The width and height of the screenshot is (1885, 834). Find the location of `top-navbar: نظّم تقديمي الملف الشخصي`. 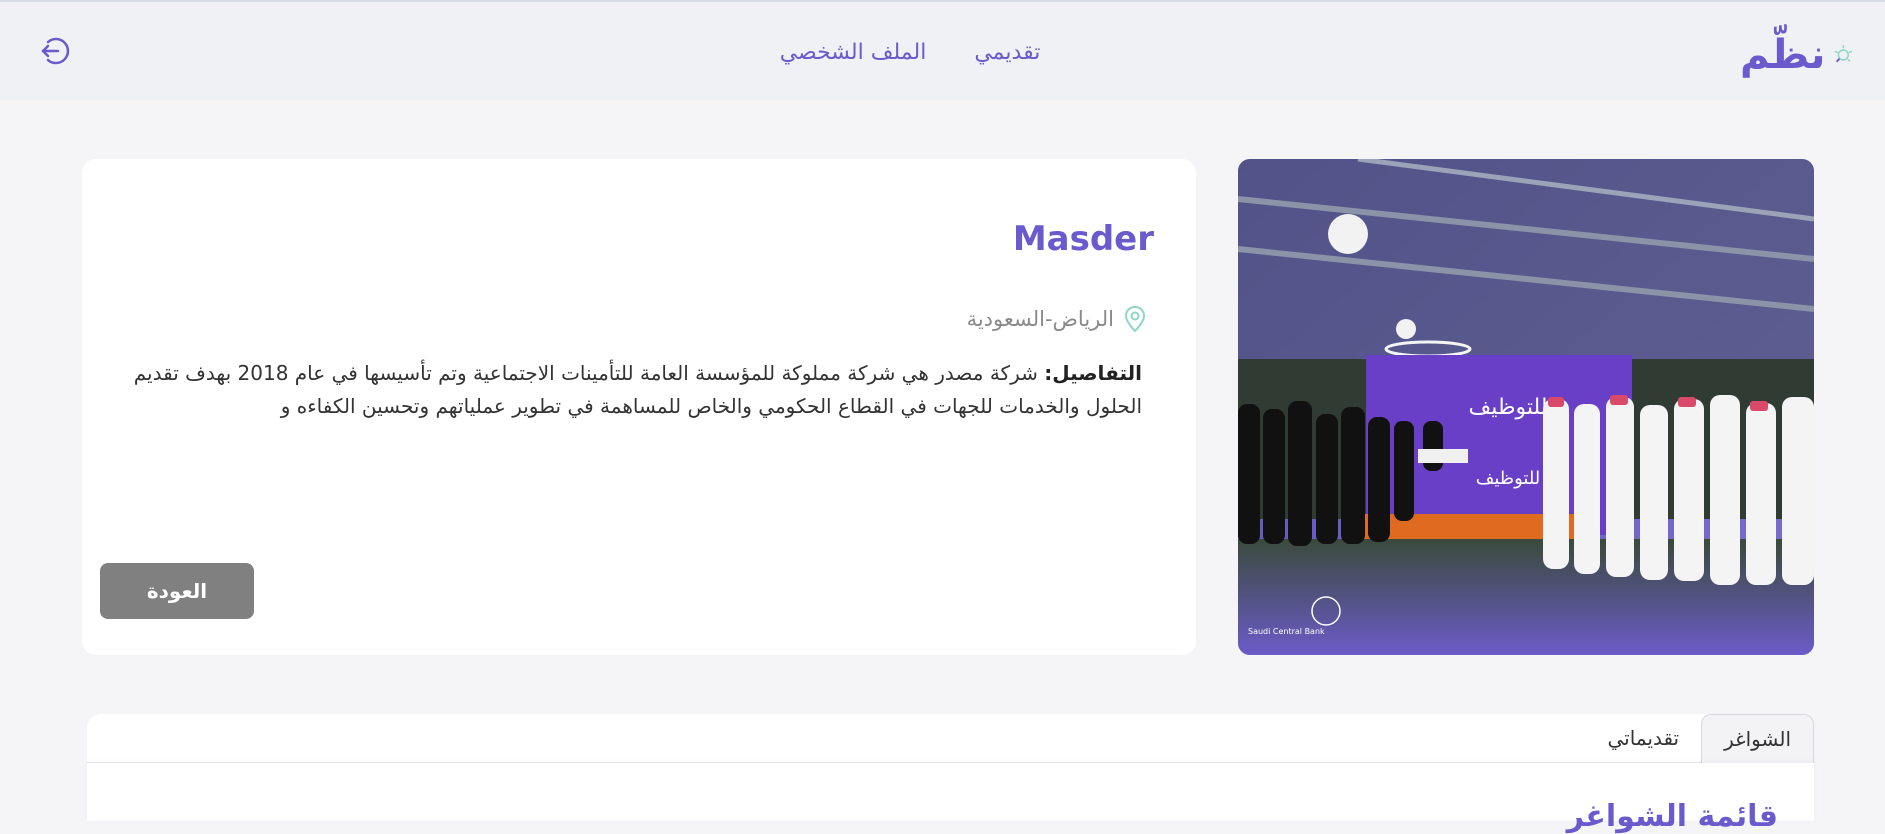

top-navbar: نظّم تقديمي الملف الشخصي is located at coordinates (942, 51).